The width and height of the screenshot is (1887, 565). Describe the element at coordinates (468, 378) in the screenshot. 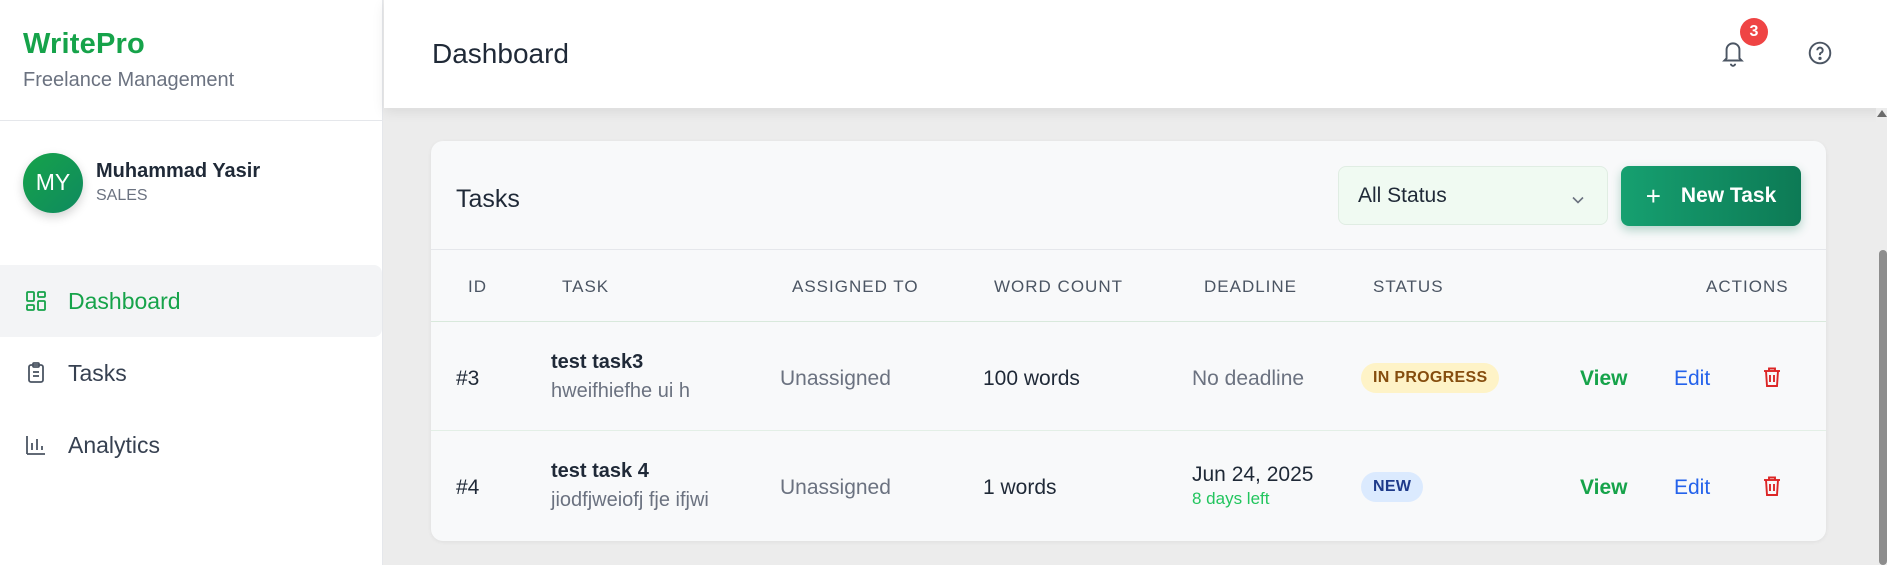

I see `task-id: #3` at that location.